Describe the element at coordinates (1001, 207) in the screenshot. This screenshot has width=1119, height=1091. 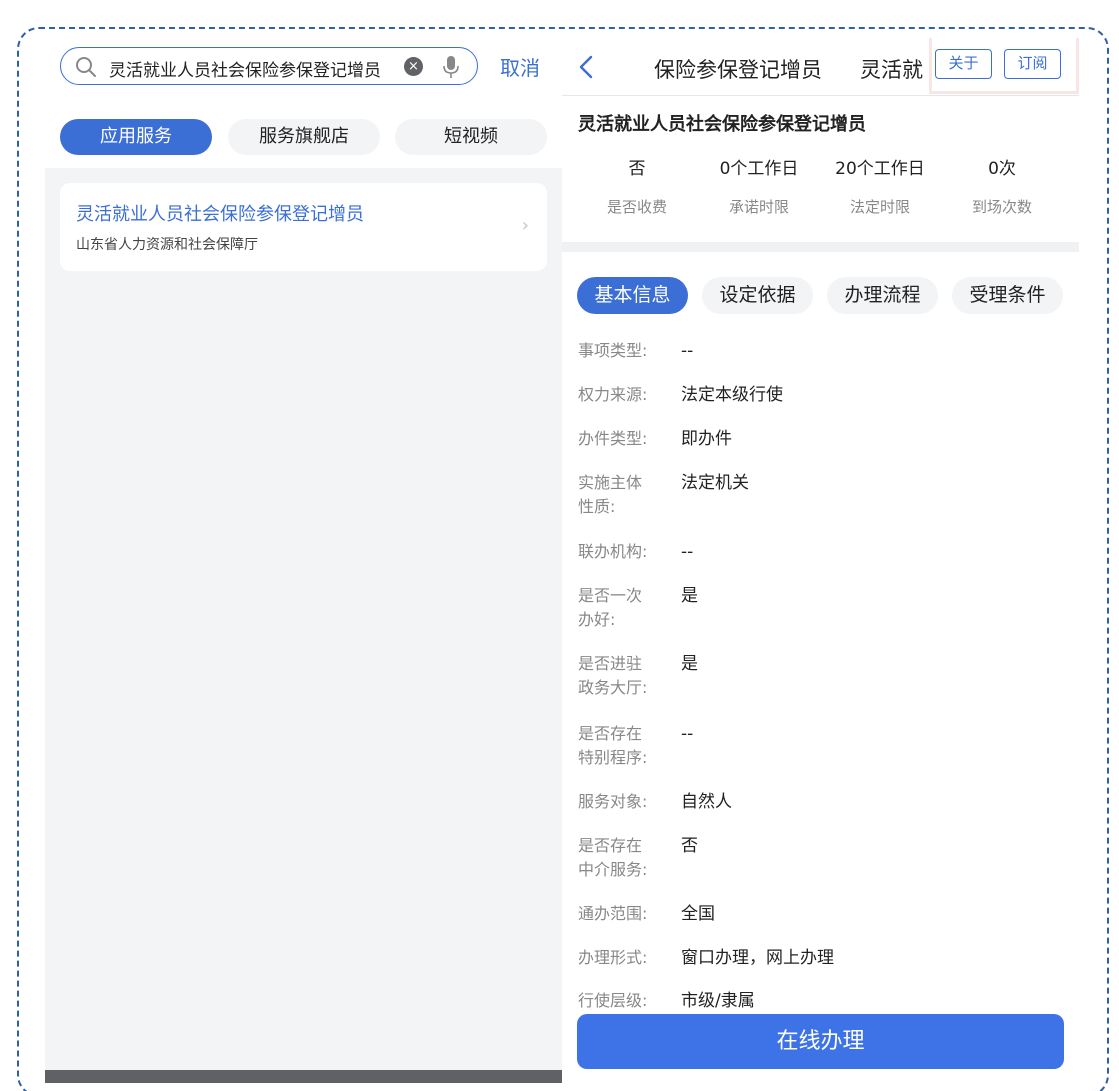
I see `stat-label: 到场次数` at that location.